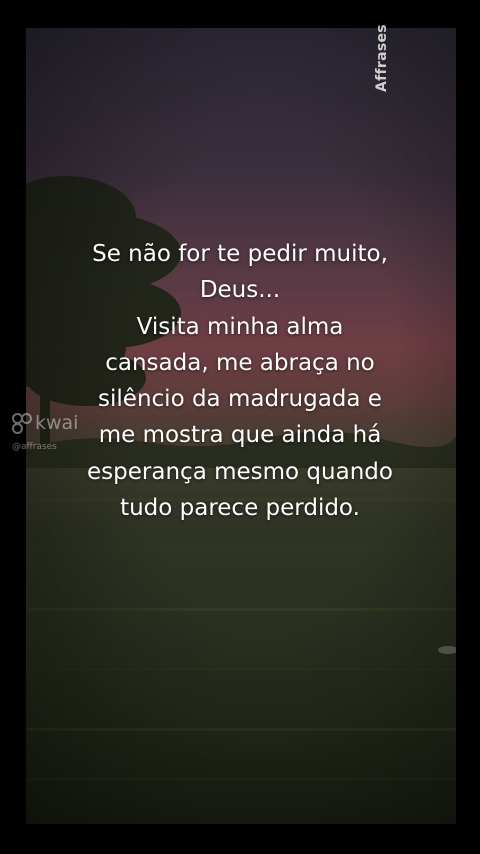  I want to click on quote-line: silêncio da madrugada e, so click(240, 399).